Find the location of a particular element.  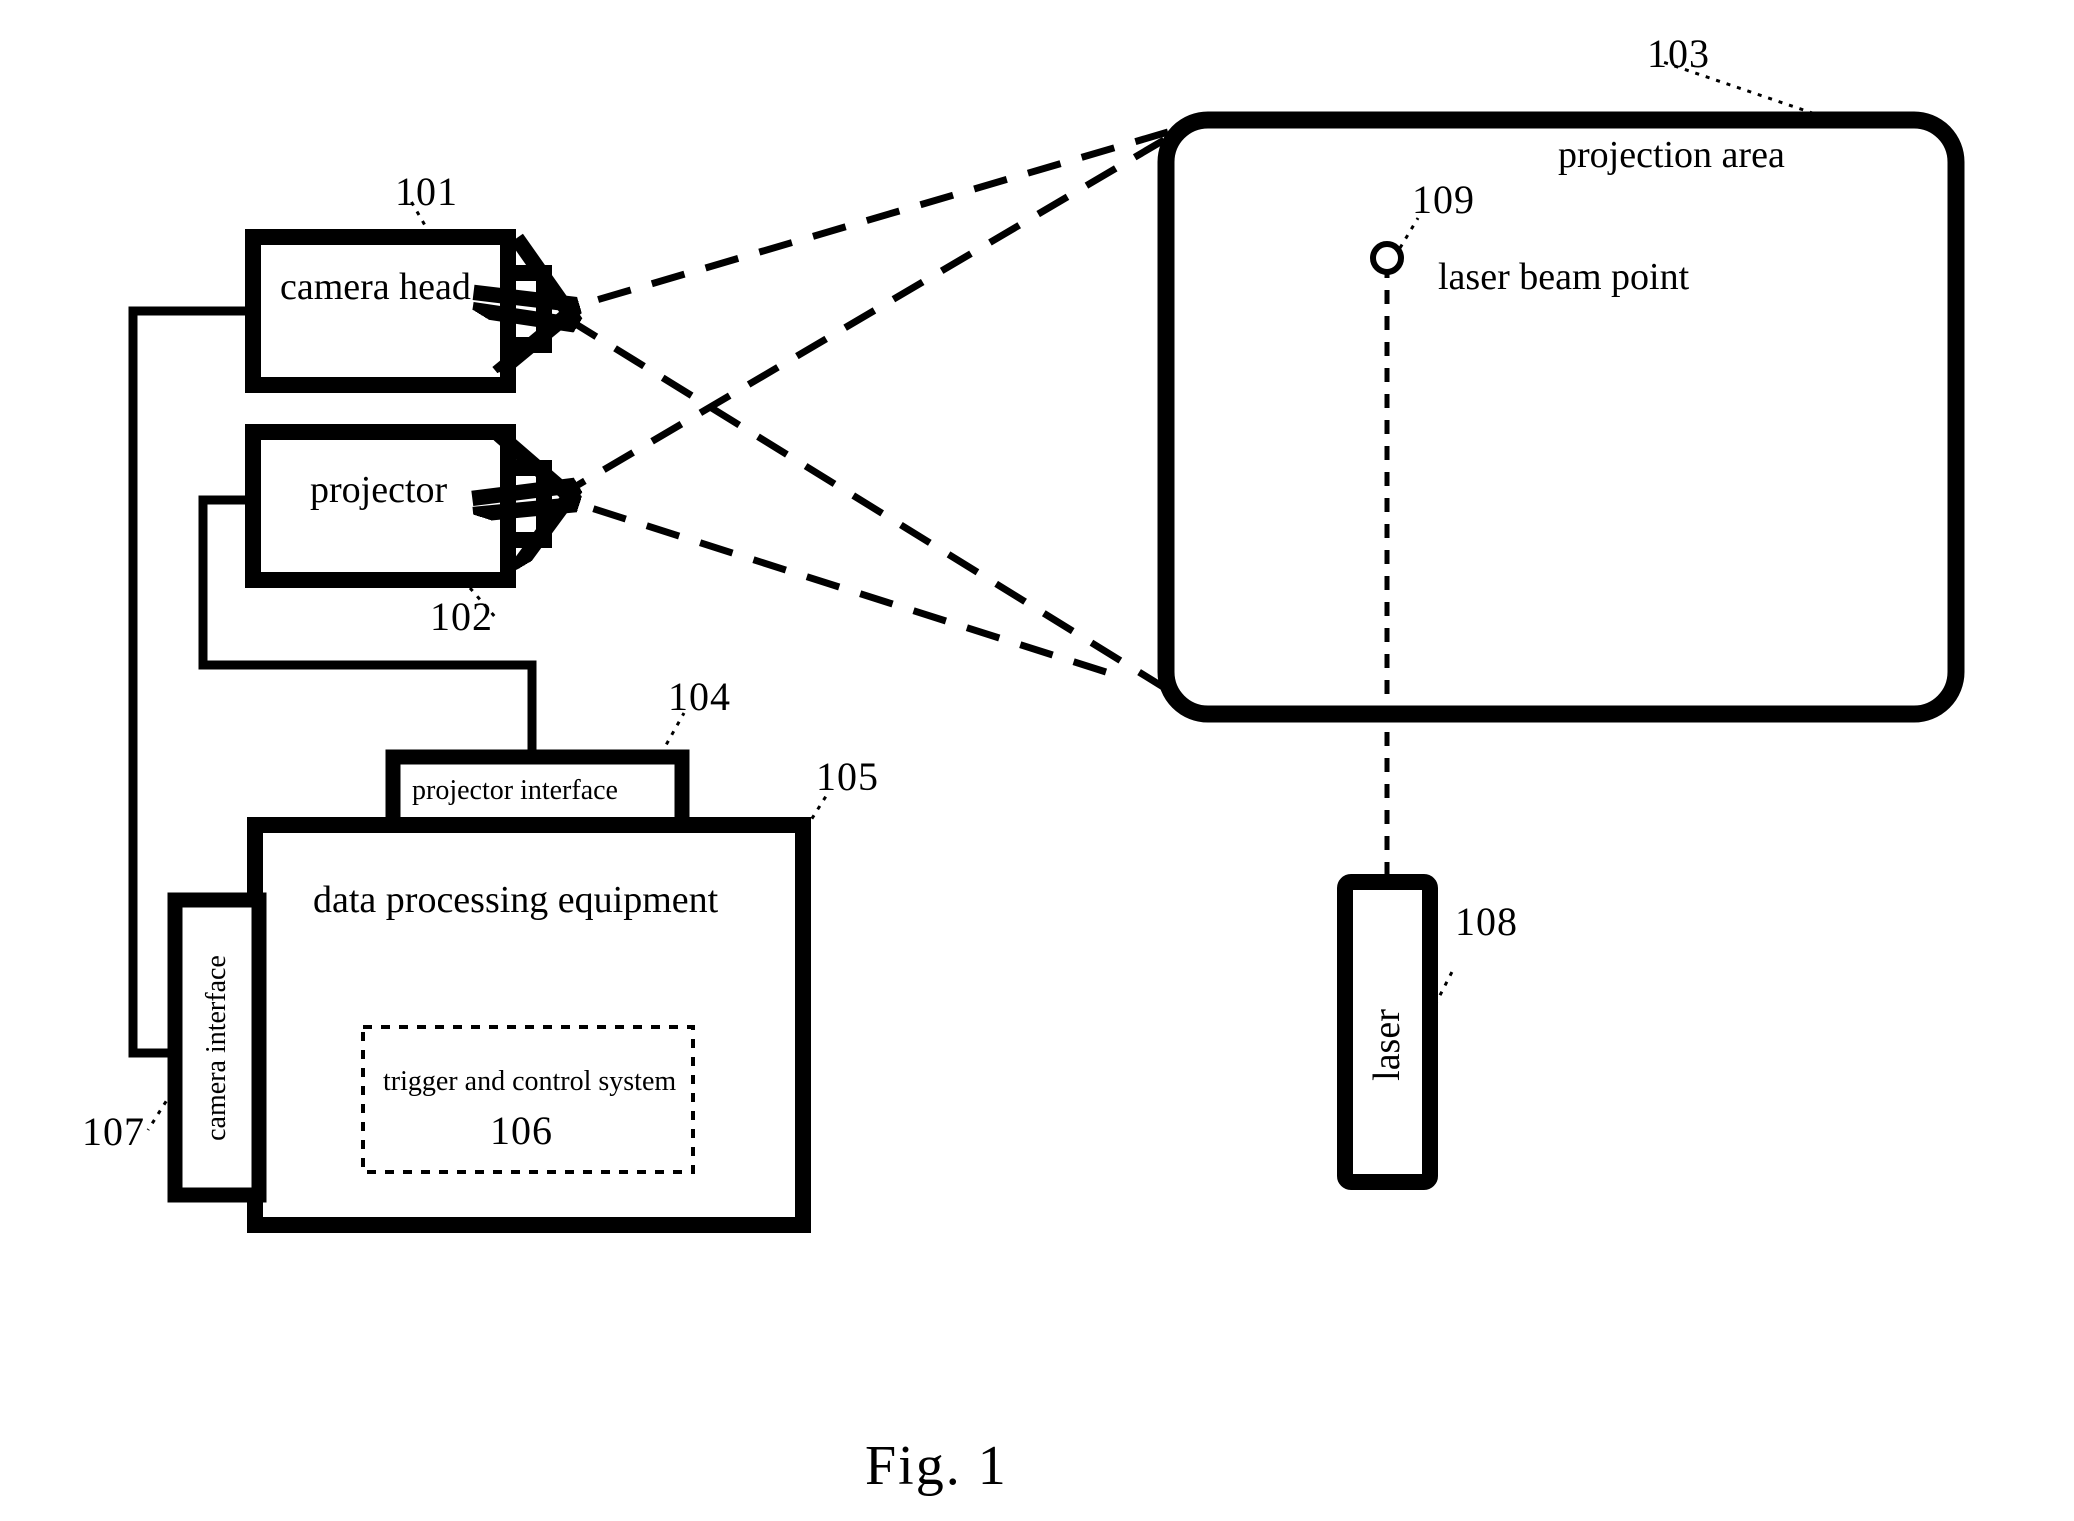

camera-head-block is located at coordinates (398, 311).